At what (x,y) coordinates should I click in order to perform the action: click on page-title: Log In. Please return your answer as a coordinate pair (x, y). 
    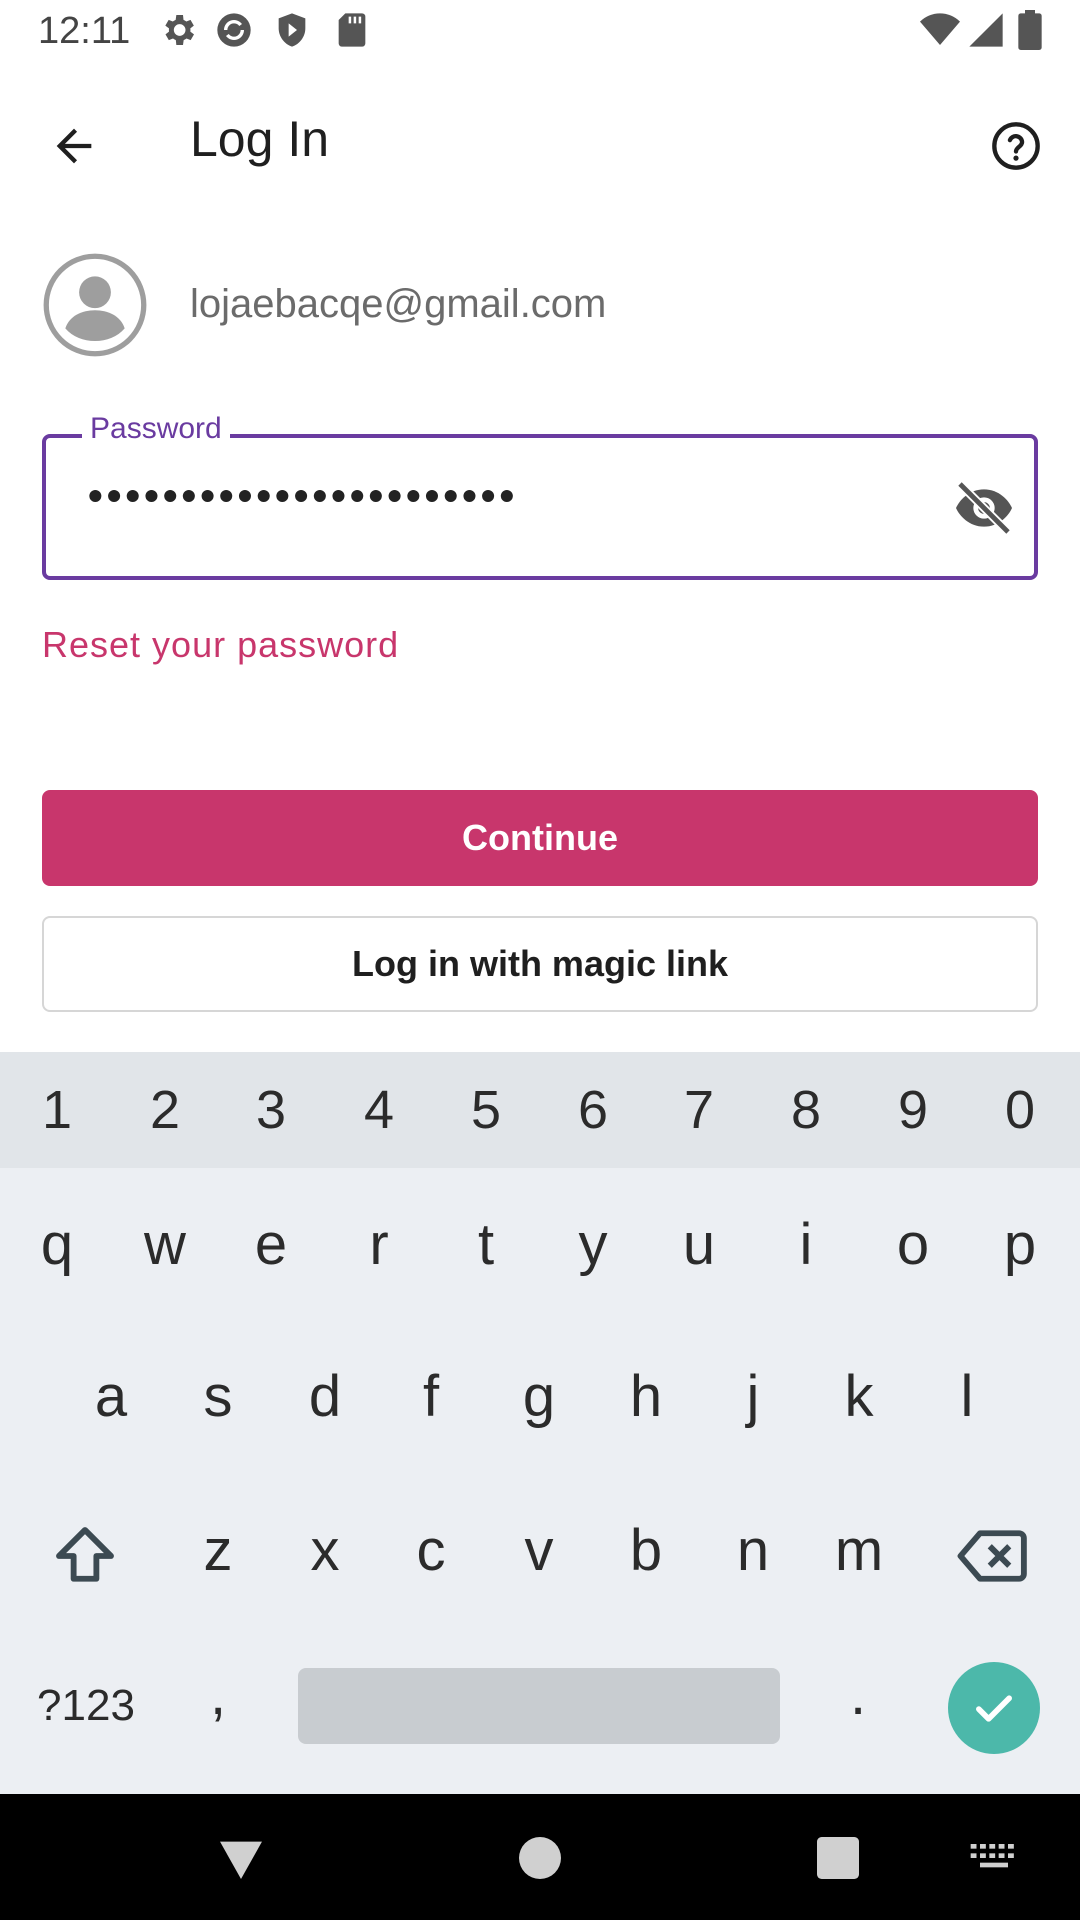
    Looking at the image, I should click on (260, 139).